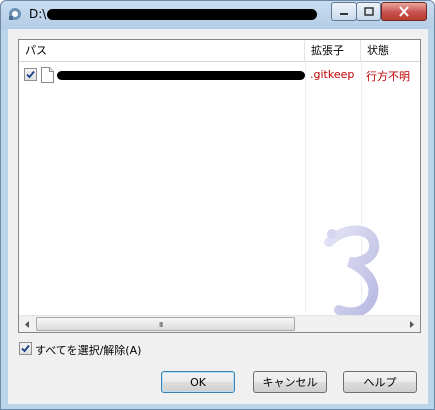  Describe the element at coordinates (388, 76) in the screenshot. I see `cell-status: 行方不明` at that location.